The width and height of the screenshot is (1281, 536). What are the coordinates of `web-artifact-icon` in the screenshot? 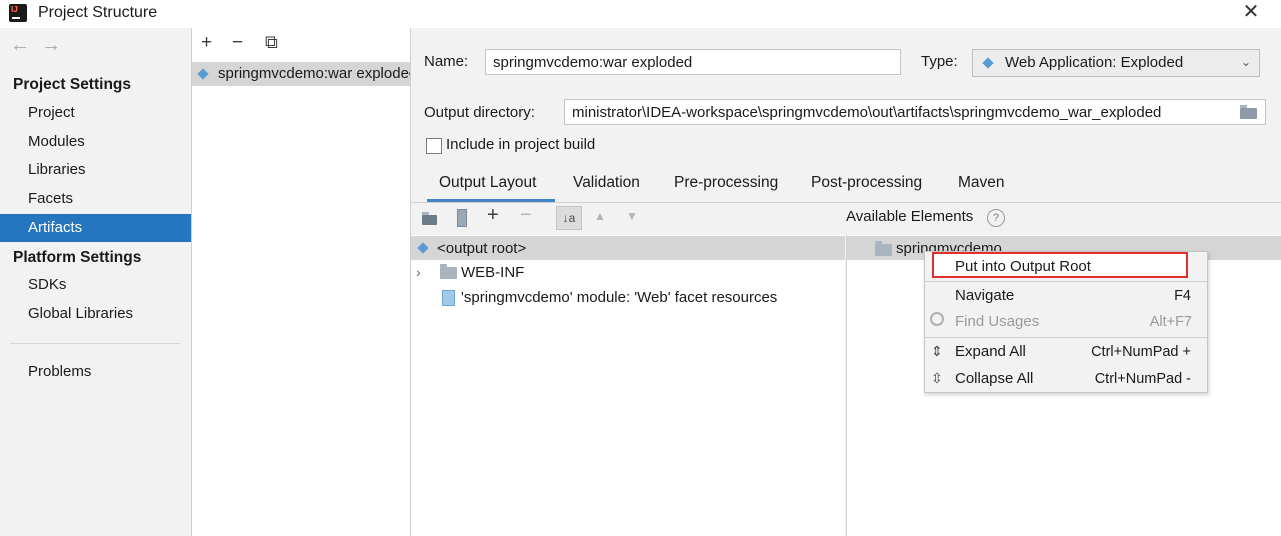 It's located at (203, 74).